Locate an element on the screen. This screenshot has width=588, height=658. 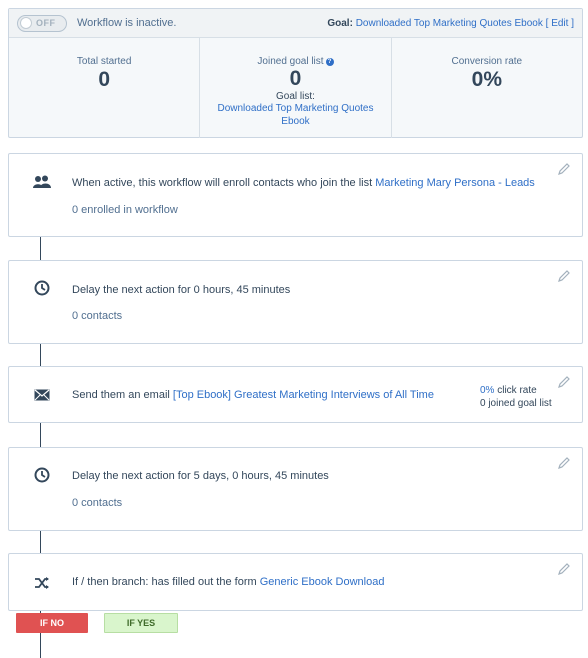
goal-list-label: Goal list: is located at coordinates (295, 96).